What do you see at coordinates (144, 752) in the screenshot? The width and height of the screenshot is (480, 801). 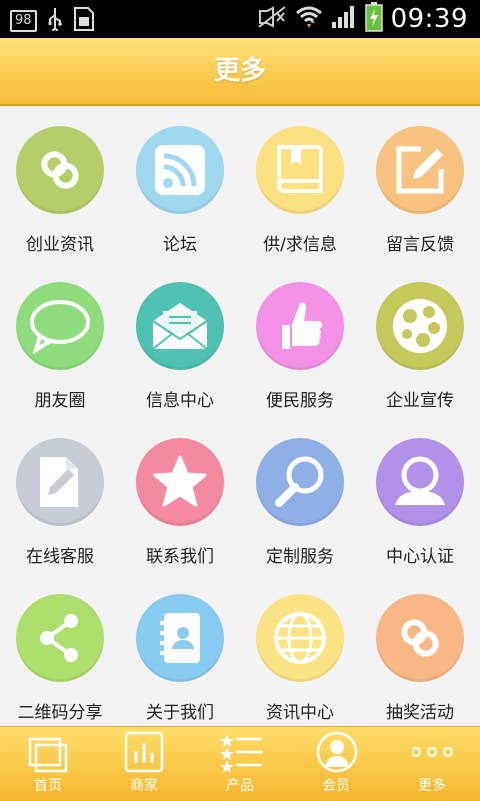 I see `bar-chart-icon` at bounding box center [144, 752].